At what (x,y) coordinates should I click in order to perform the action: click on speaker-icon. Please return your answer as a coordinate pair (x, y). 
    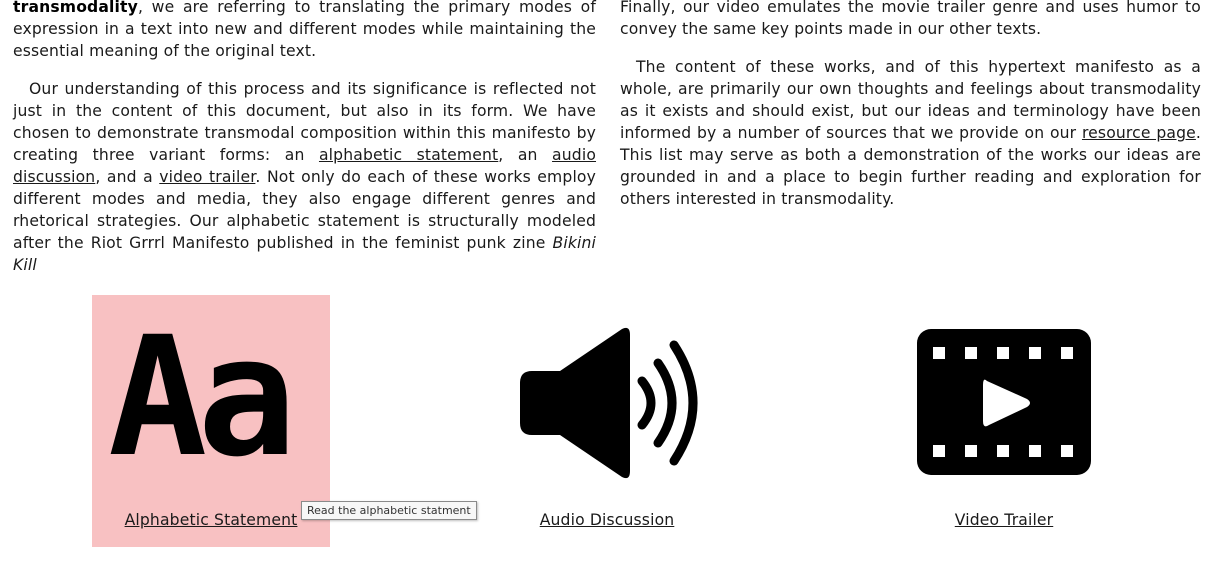
    Looking at the image, I should click on (609, 403).